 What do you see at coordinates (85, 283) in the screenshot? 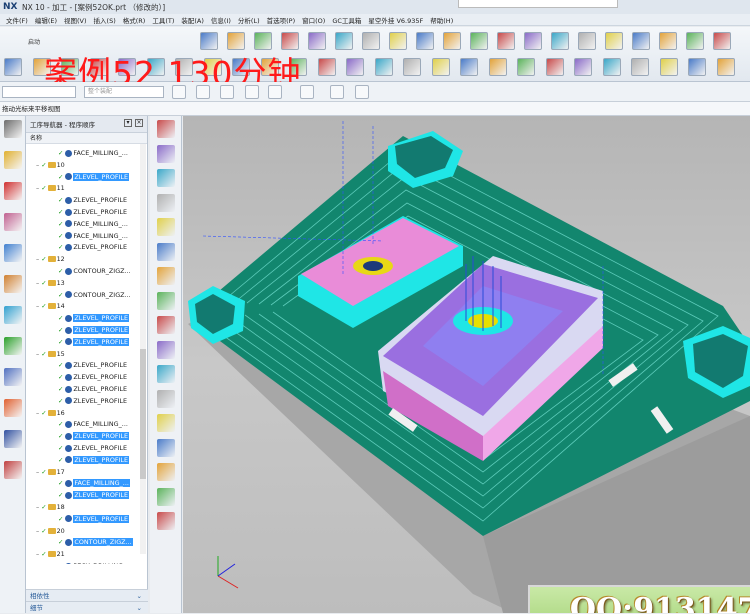
I see `program-group-row: – ✓ 13` at bounding box center [85, 283].